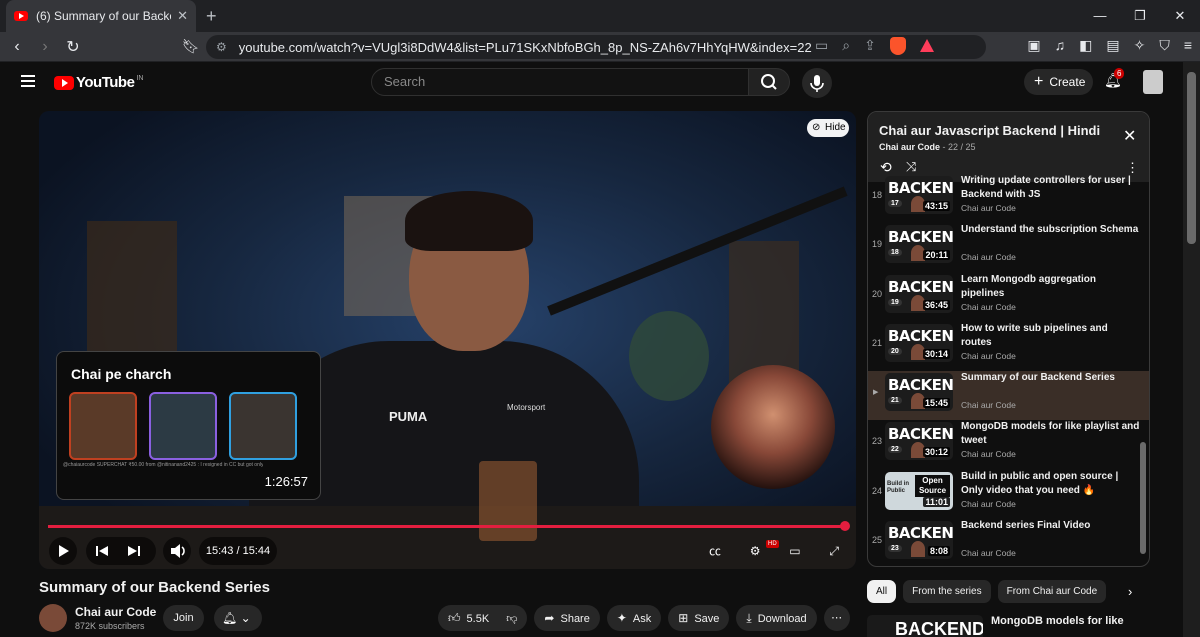 This screenshot has height=637, width=1200. What do you see at coordinates (1100, 16) in the screenshot?
I see `window-minimize-button: —` at bounding box center [1100, 16].